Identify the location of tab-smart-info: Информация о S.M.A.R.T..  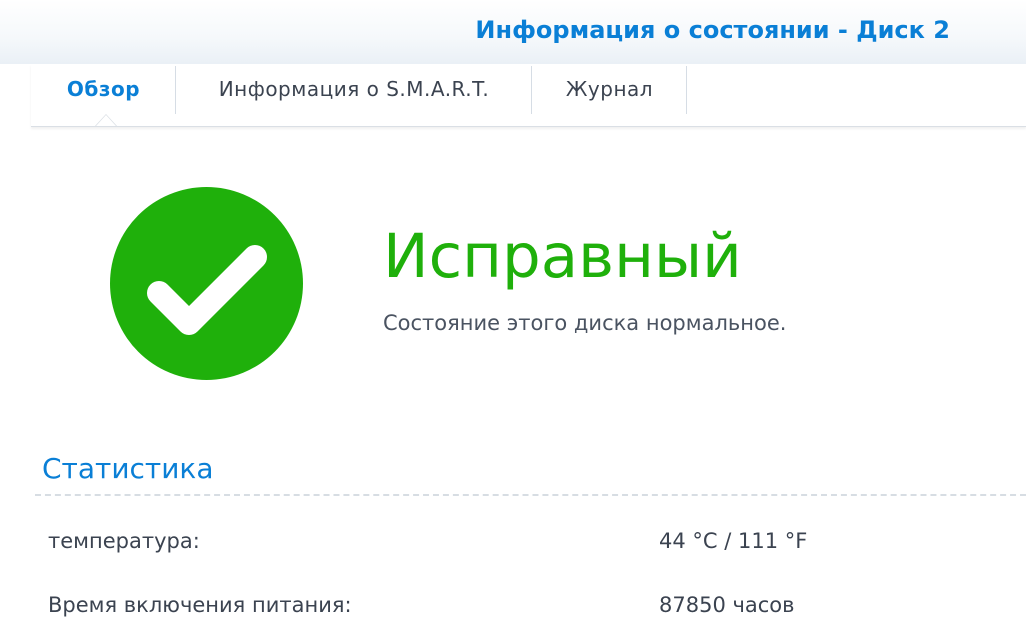
(354, 89).